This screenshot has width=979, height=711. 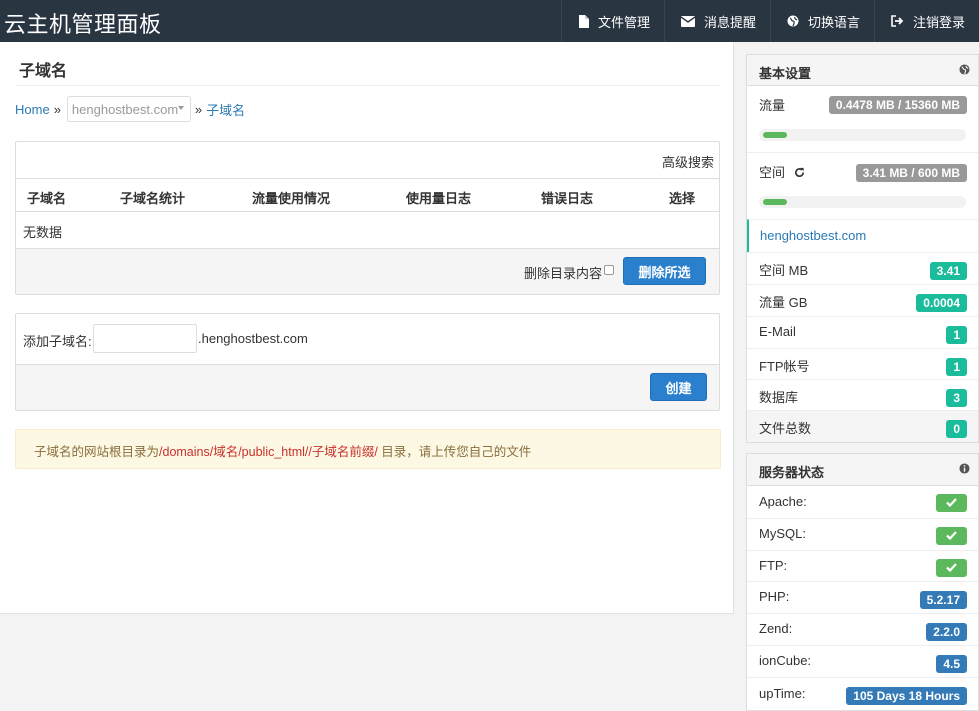 I want to click on traffic-label: 流量, so click(x=772, y=105).